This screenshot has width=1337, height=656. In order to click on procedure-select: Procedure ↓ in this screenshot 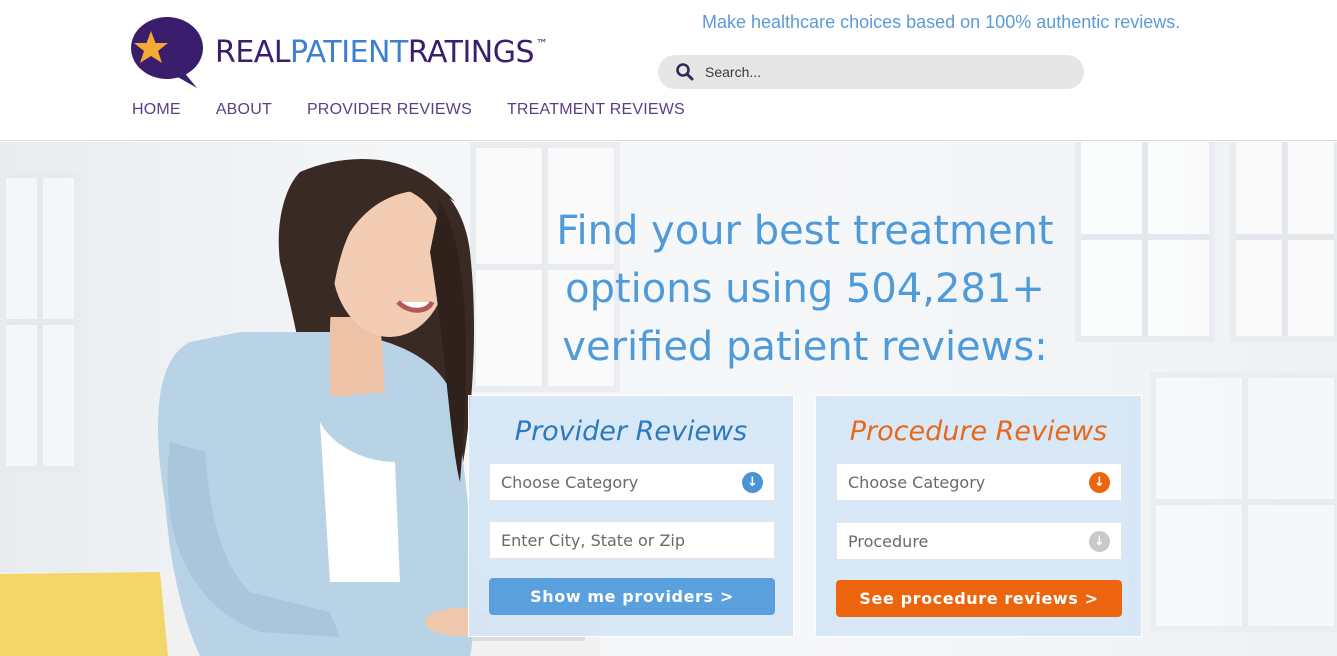, I will do `click(979, 541)`.